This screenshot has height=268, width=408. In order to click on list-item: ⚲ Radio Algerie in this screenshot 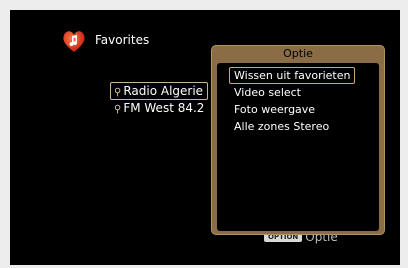, I will do `click(159, 91)`.